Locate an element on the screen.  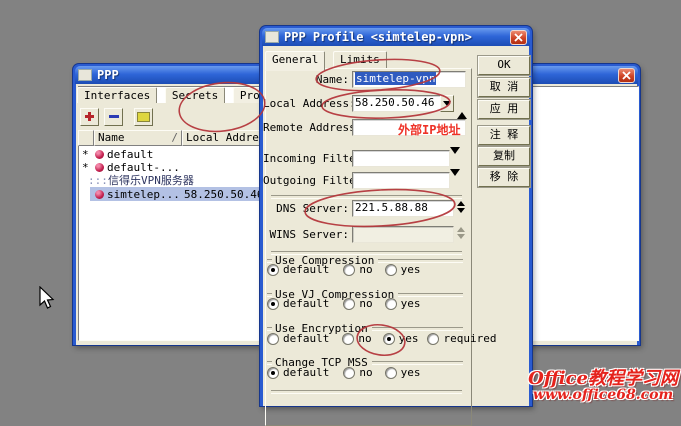
watermark: Office教程学习网 www.office68.com is located at coordinates (603, 385).